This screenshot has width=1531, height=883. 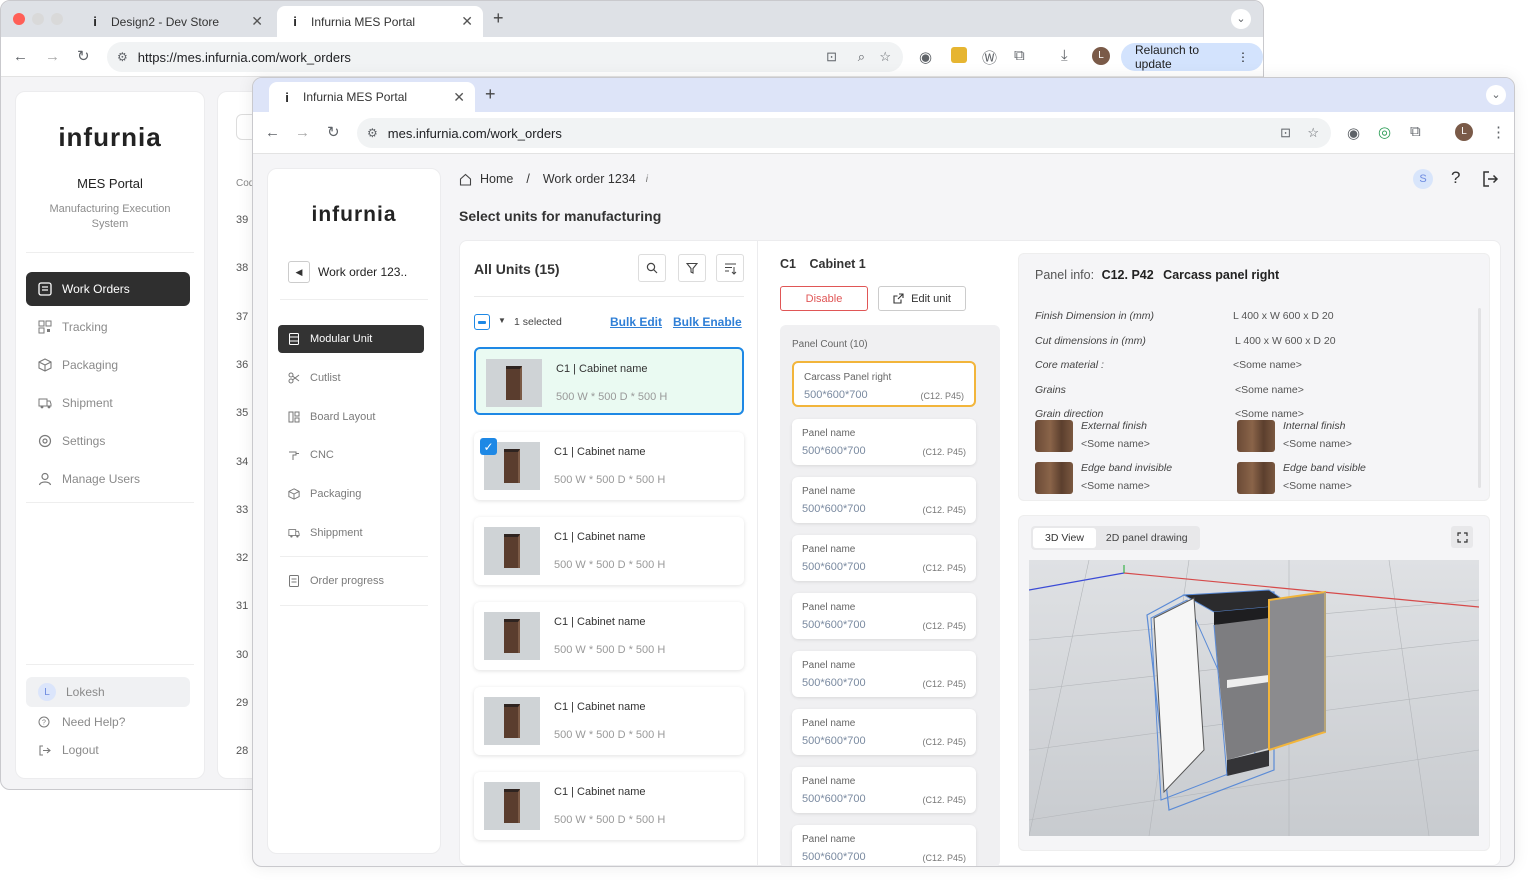 I want to click on fullscreen-button, so click(x=1462, y=537).